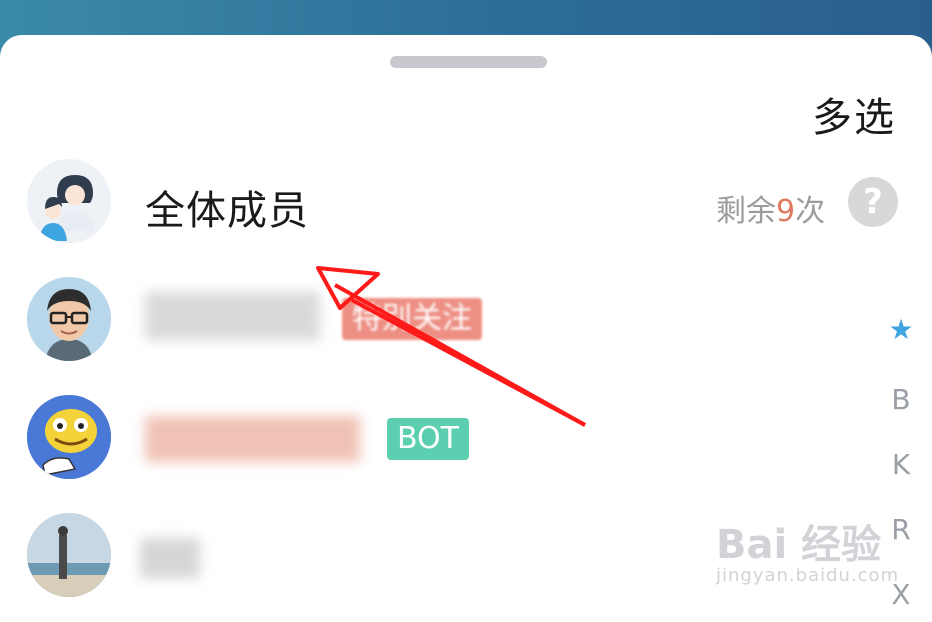 The image size is (932, 622). Describe the element at coordinates (901, 329) in the screenshot. I see `index-star: ★` at that location.